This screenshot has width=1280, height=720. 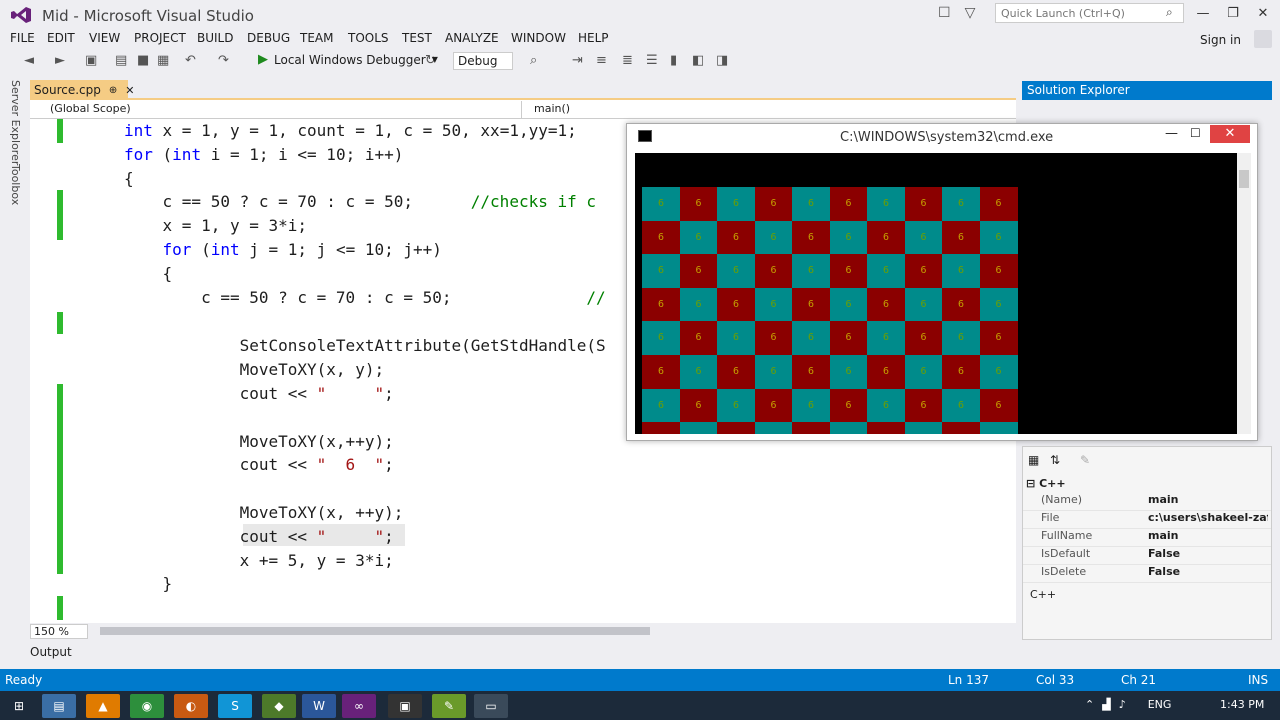 I want to click on find-icon: ⌕, so click(x=533, y=61).